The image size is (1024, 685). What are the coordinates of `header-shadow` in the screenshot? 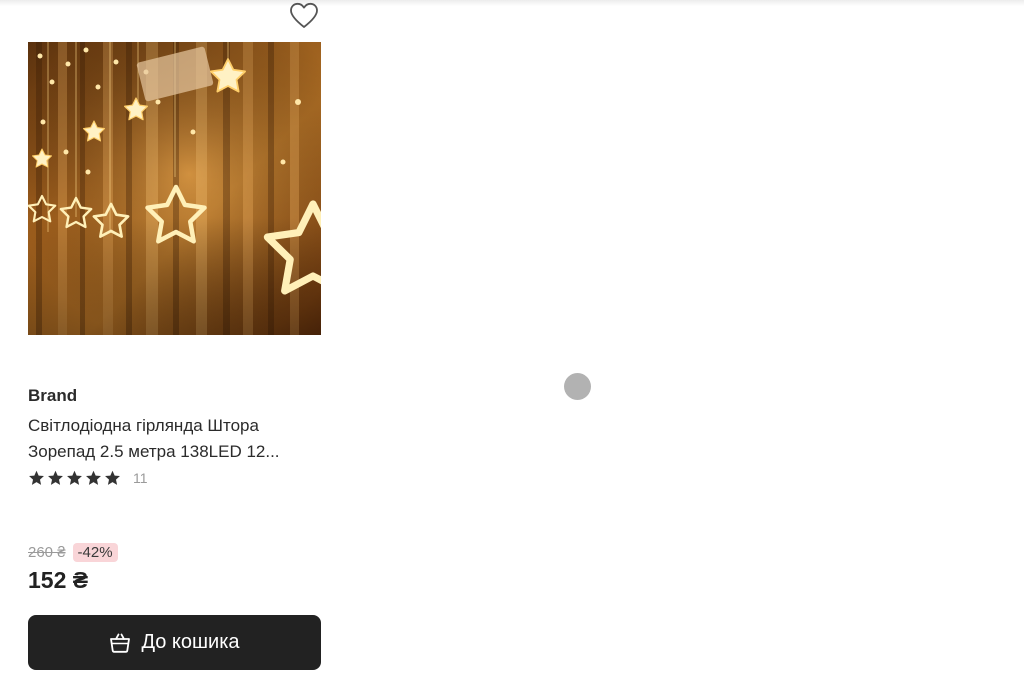 It's located at (512, 3).